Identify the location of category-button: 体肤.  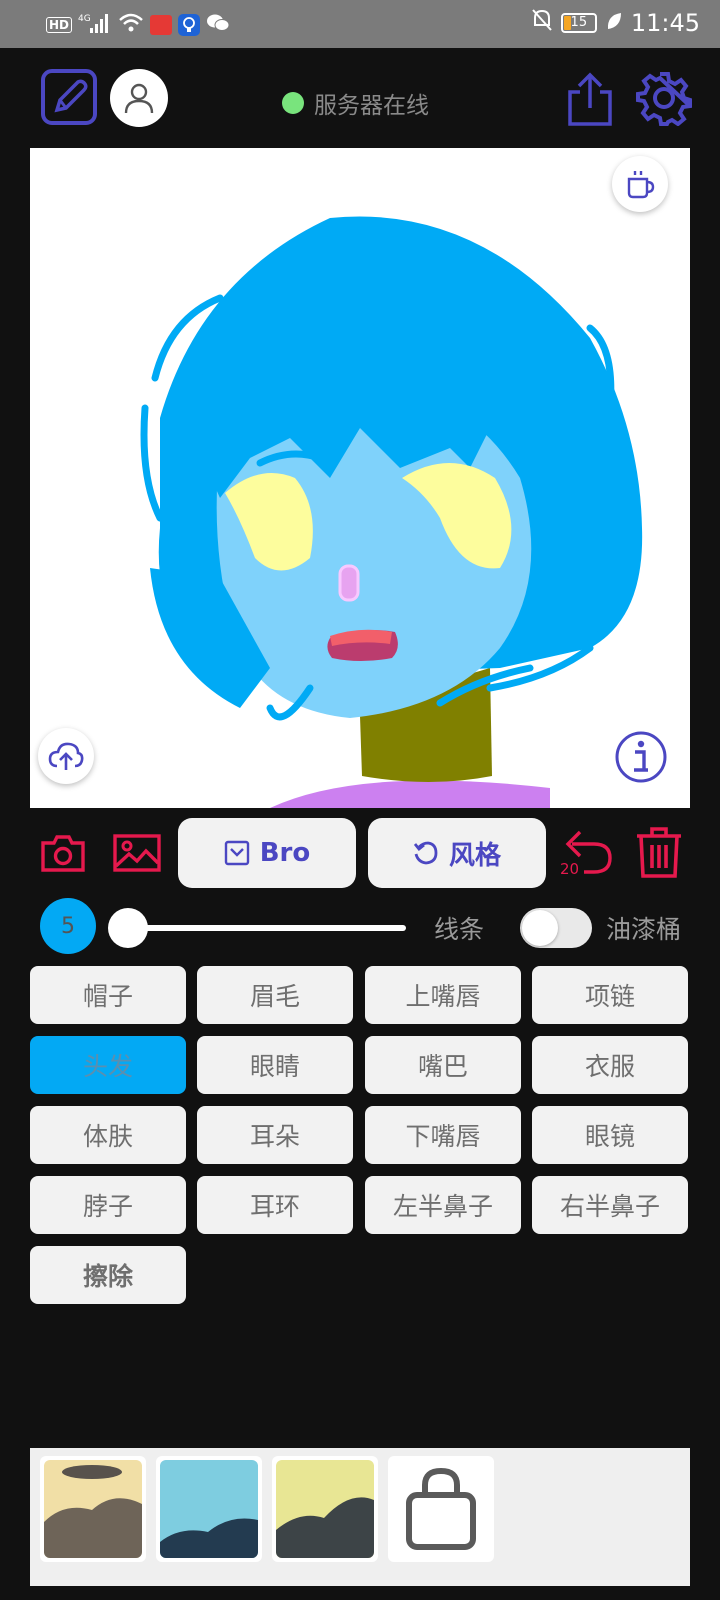
(108, 1135).